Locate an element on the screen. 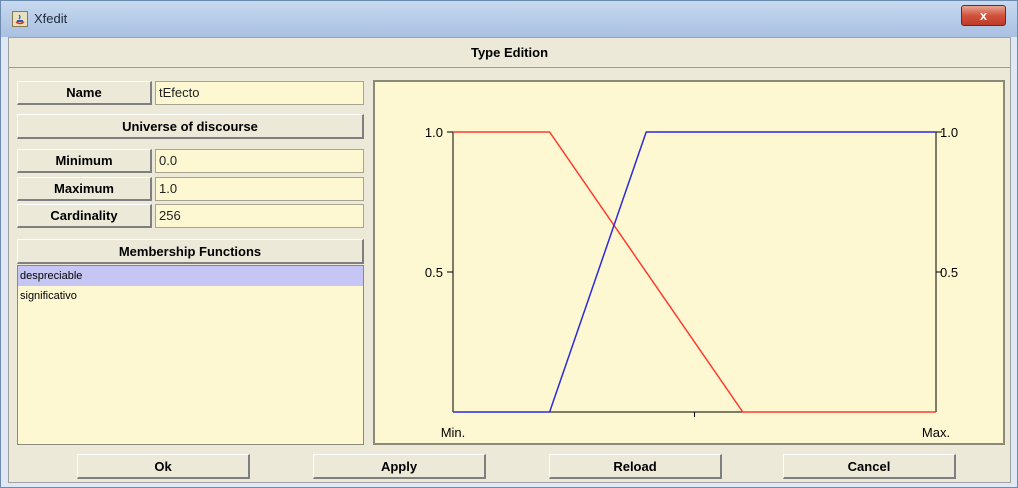  maximum-field: 1.0 is located at coordinates (259, 189).